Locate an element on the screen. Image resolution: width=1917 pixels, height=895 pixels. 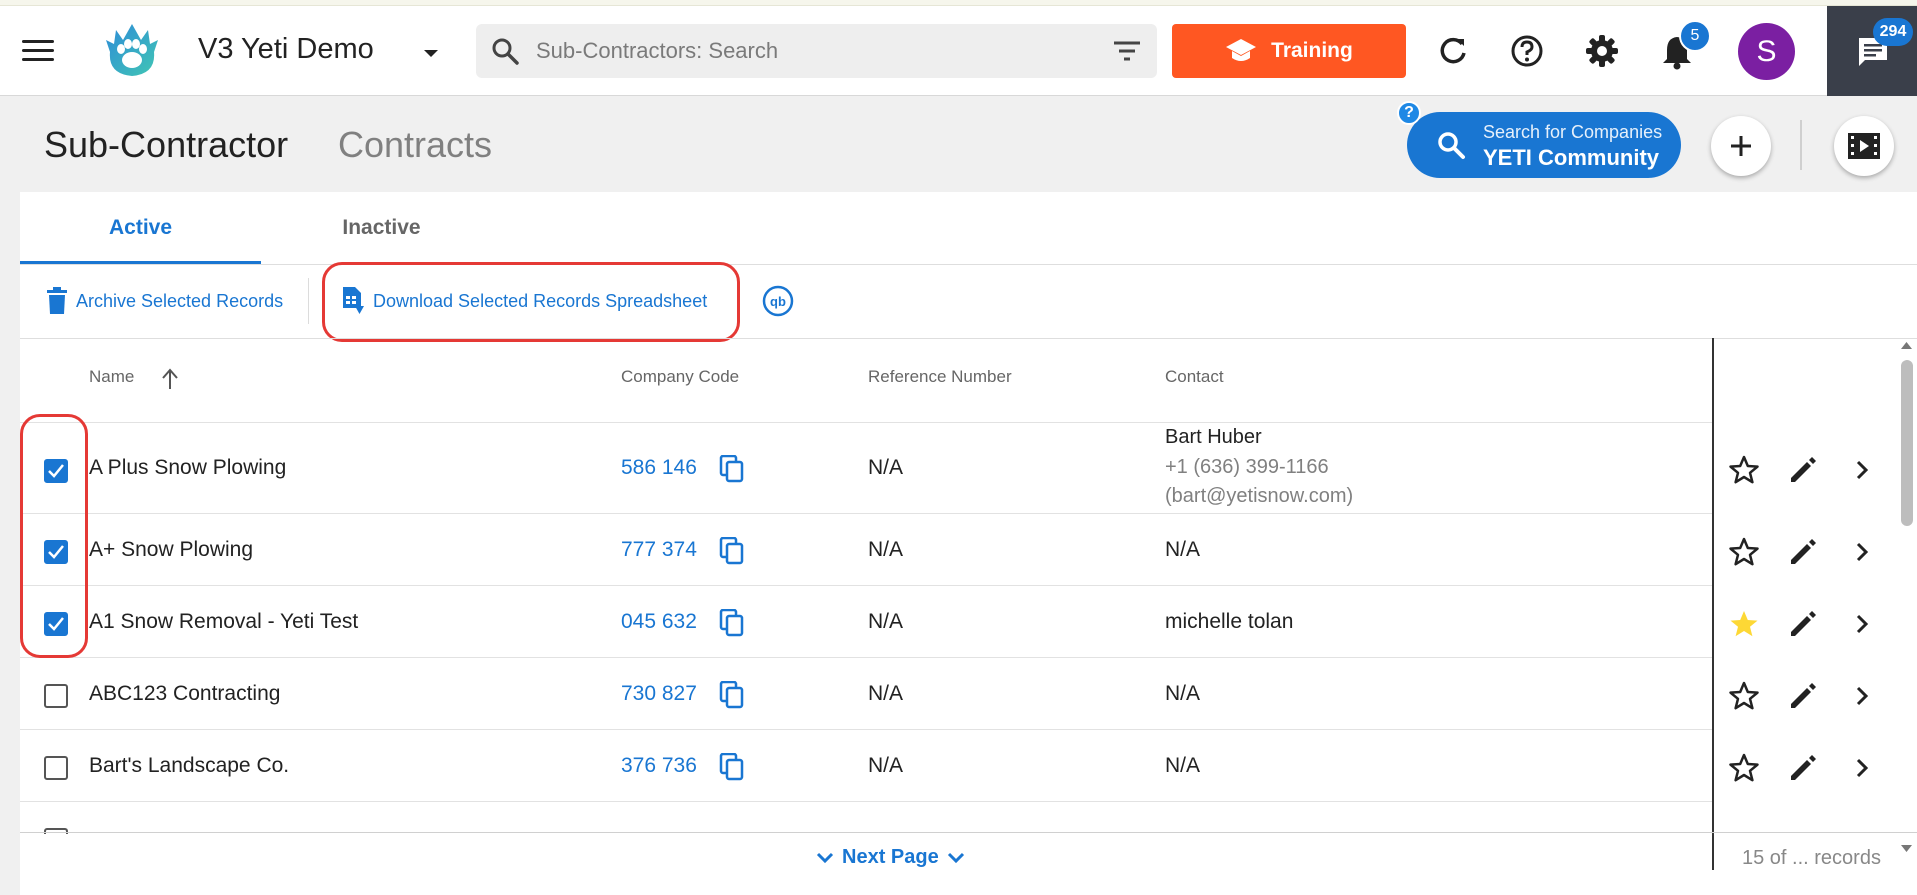
add-button is located at coordinates (1741, 146).